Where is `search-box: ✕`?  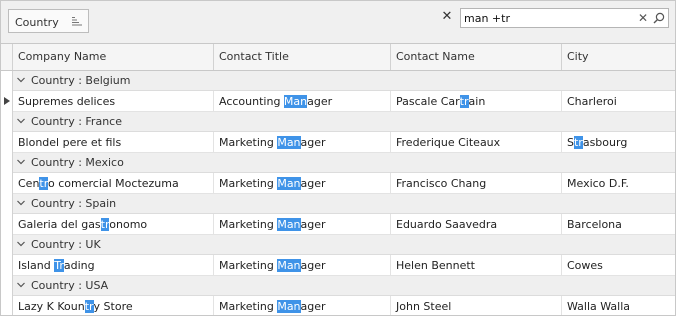
search-box: ✕ is located at coordinates (564, 18).